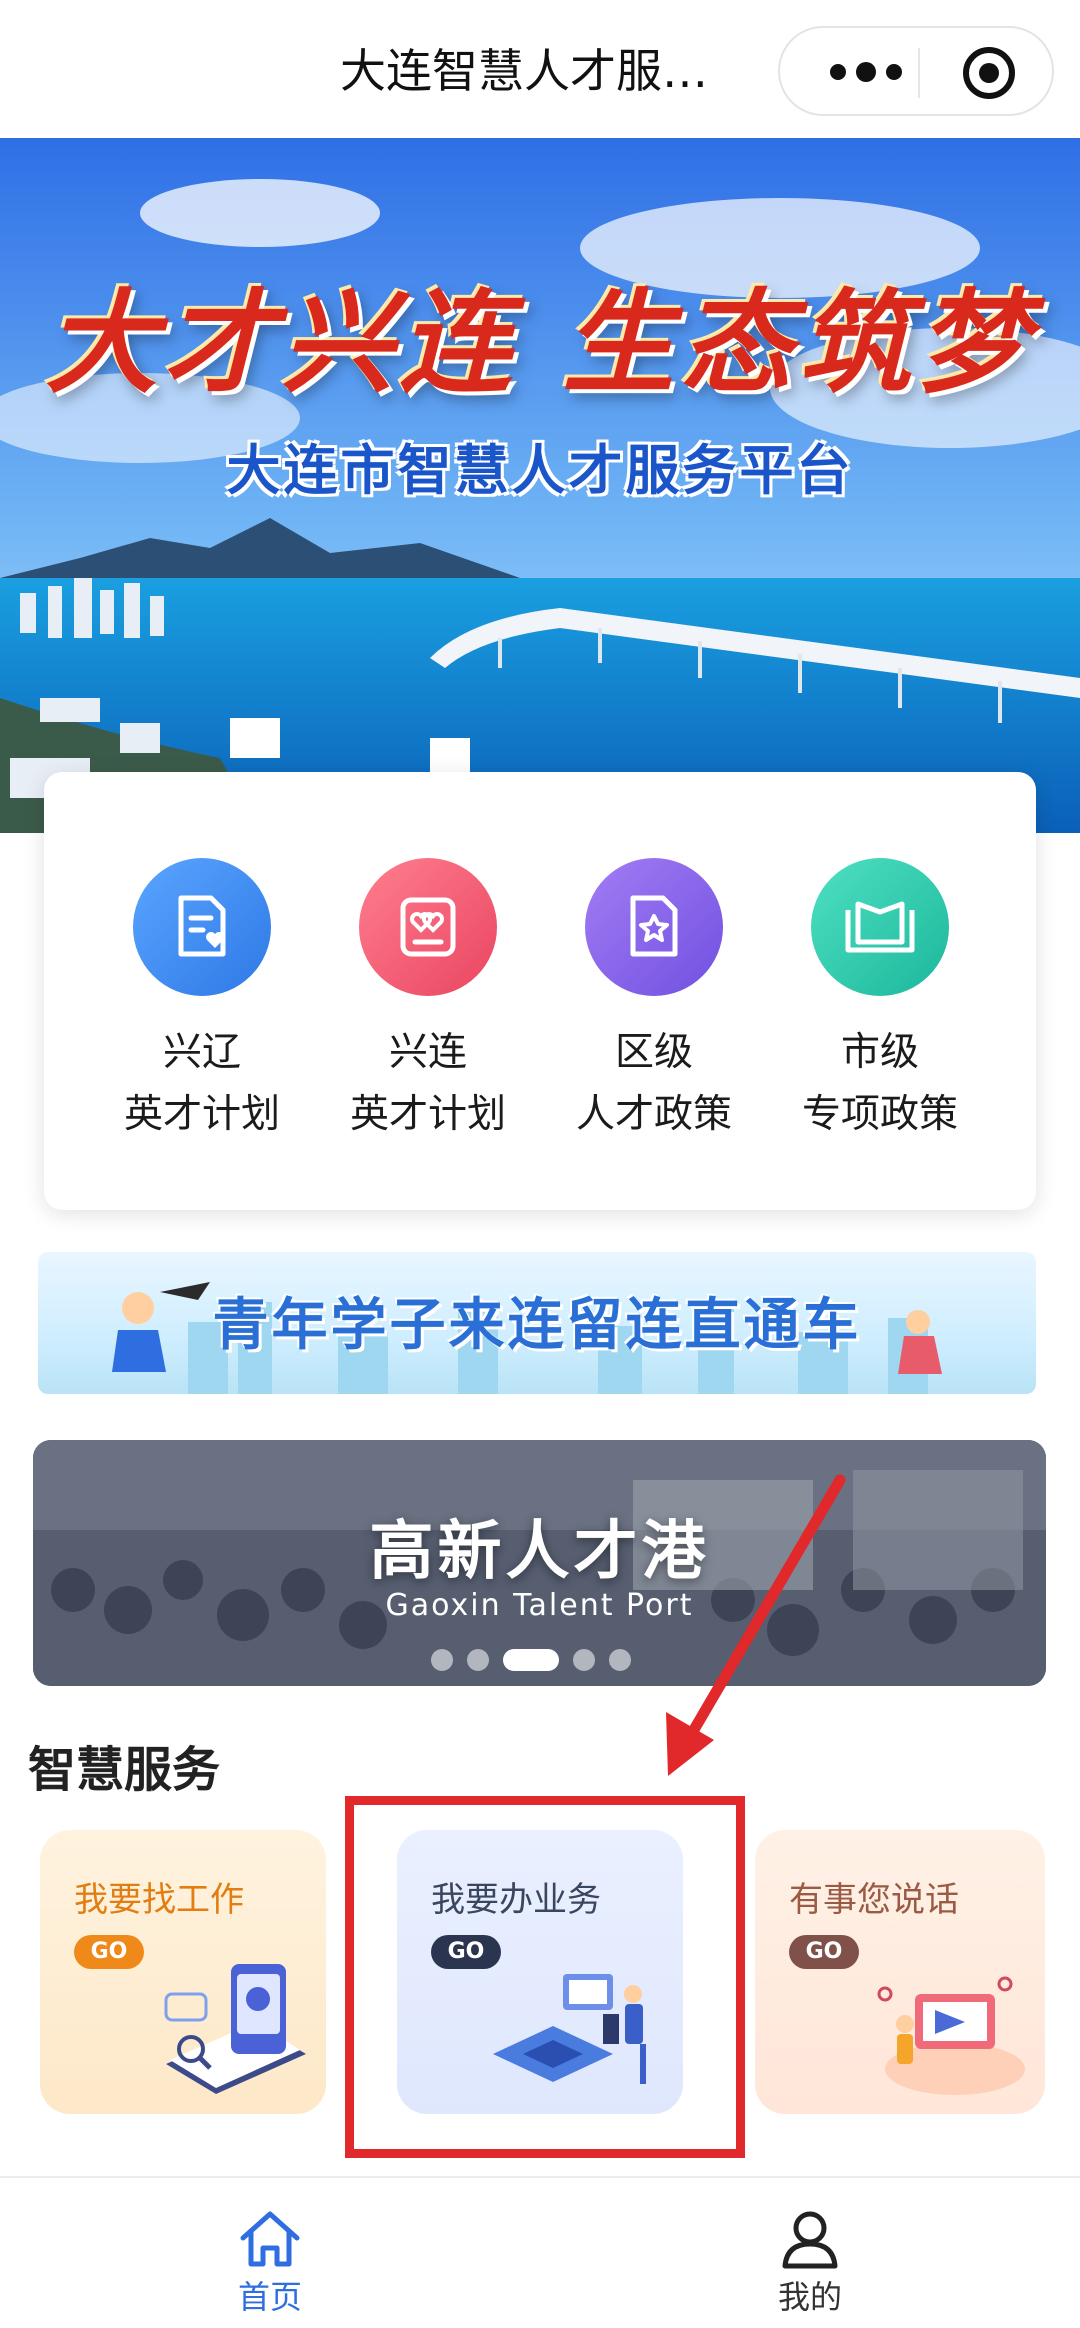 This screenshot has height=2328, width=1080. What do you see at coordinates (201, 1052) in the screenshot?
I see `service-label-line1: 兴辽` at bounding box center [201, 1052].